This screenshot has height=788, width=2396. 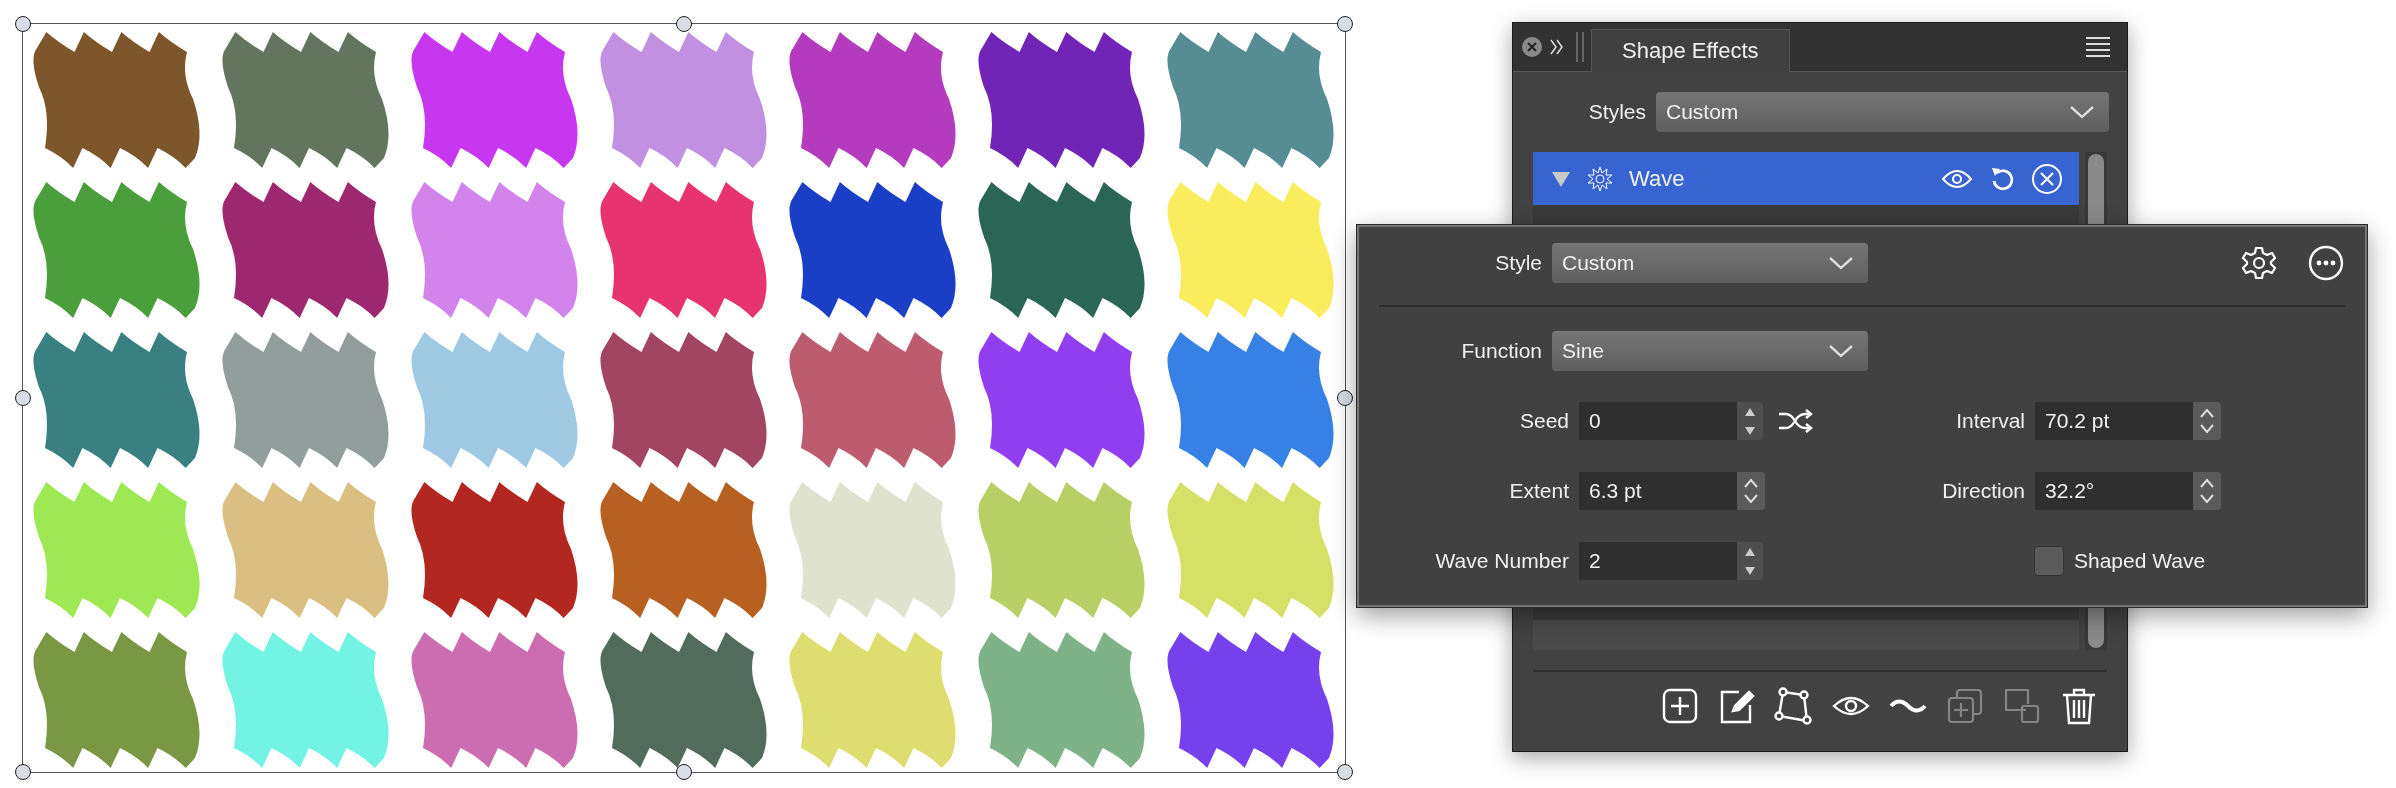 What do you see at coordinates (1658, 491) in the screenshot?
I see `number-field: 6.3 pt` at bounding box center [1658, 491].